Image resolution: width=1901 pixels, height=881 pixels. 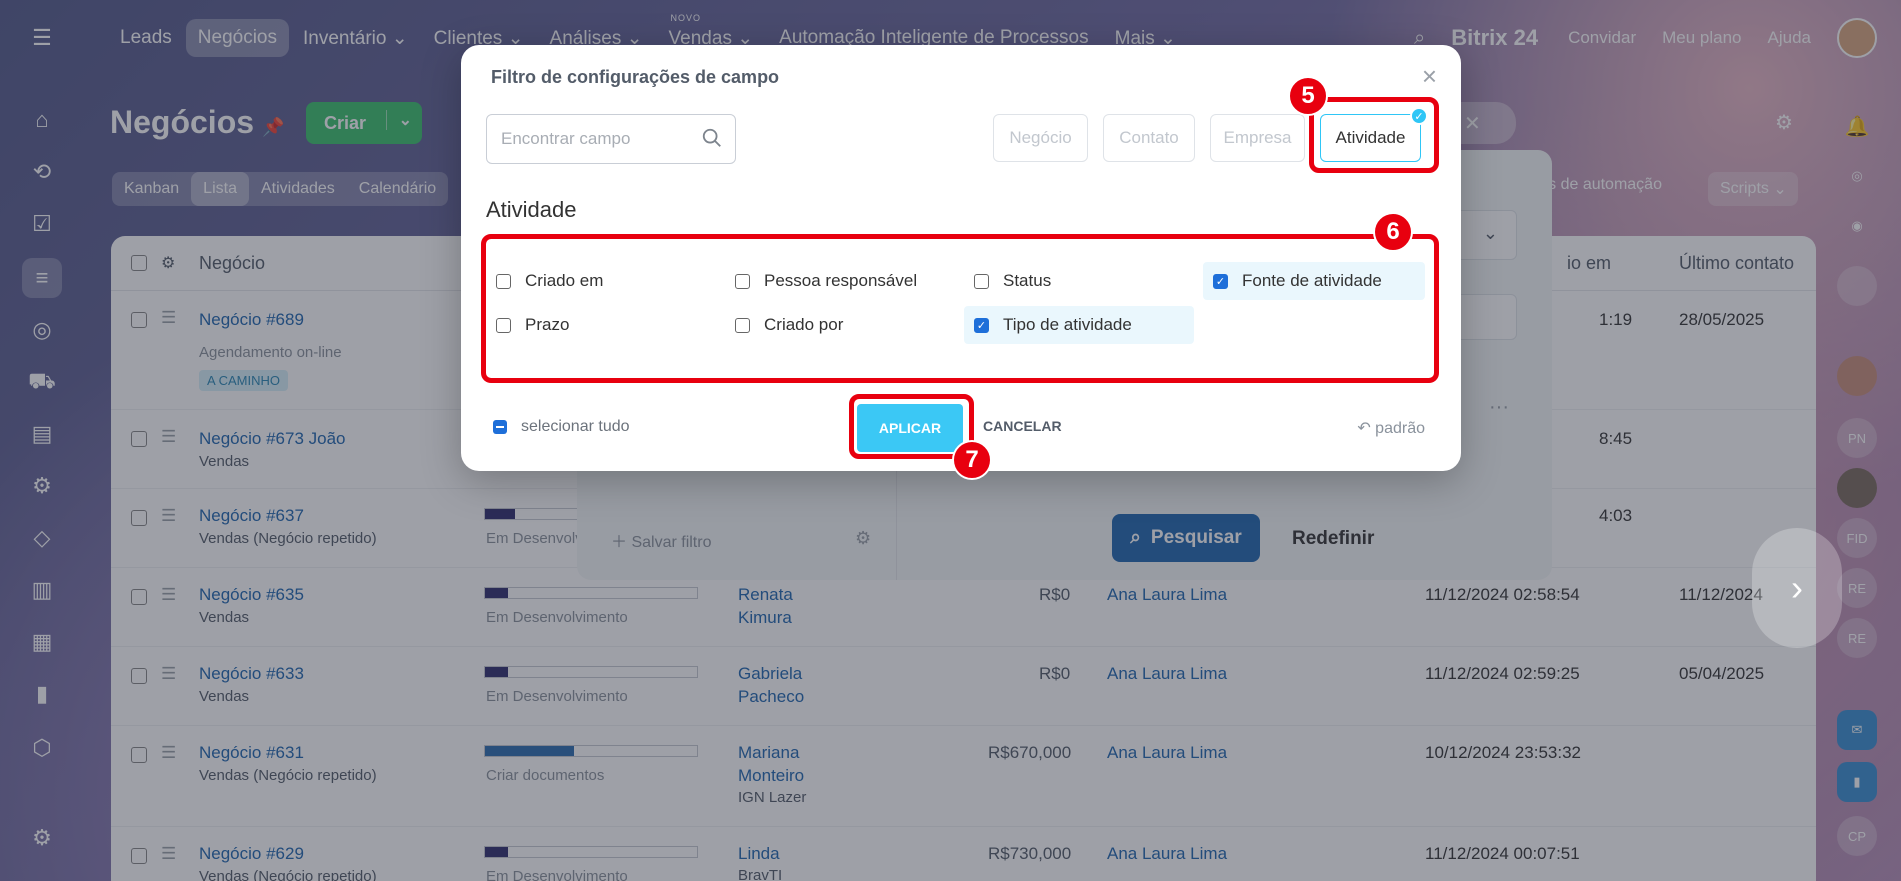 I want to click on field-search-input, so click(x=596, y=139).